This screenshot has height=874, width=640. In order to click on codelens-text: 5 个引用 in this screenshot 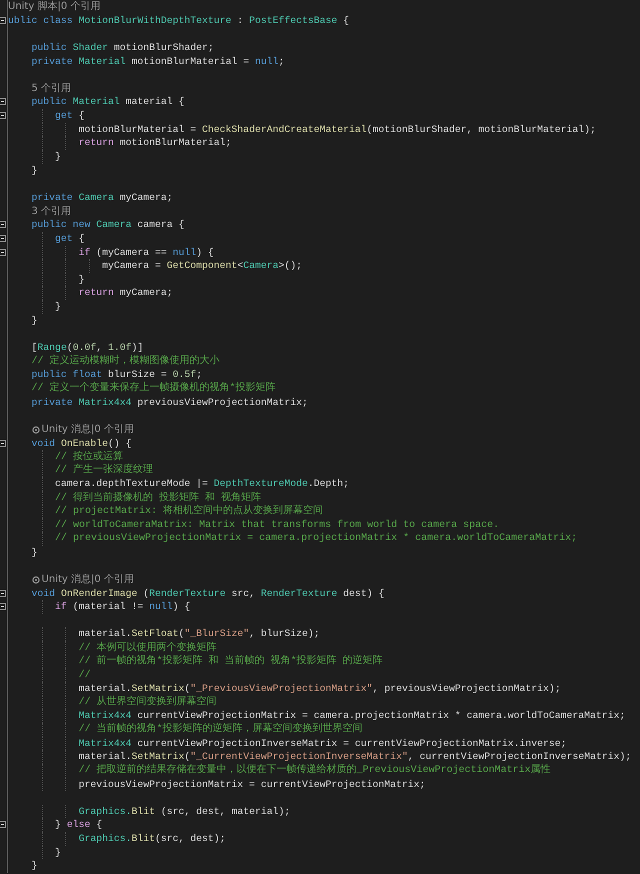, I will do `click(52, 89)`.